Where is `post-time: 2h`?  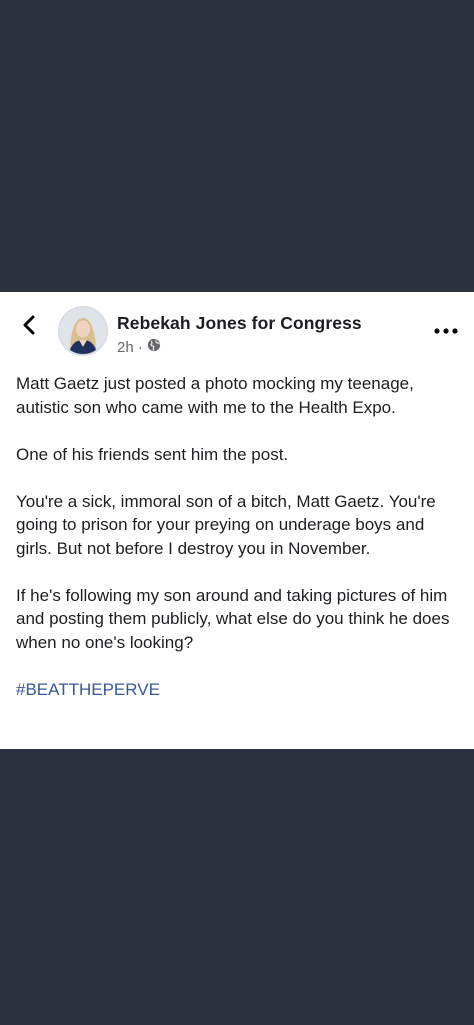 post-time: 2h is located at coordinates (125, 347).